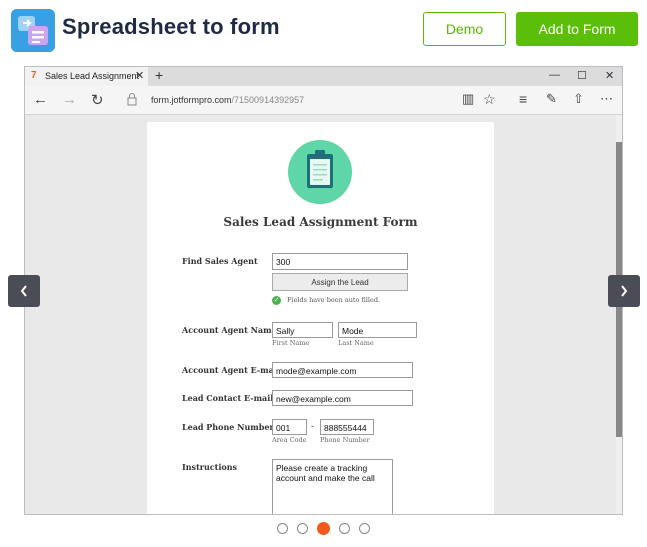 This screenshot has width=647, height=547. Describe the element at coordinates (40, 99) in the screenshot. I see `back-icon: ←` at that location.